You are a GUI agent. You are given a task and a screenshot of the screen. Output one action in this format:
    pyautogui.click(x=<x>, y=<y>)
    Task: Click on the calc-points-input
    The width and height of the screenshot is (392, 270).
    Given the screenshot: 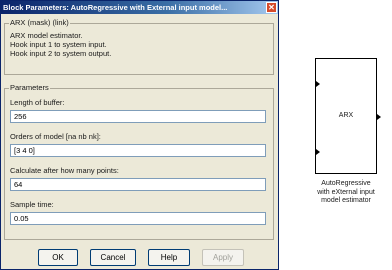 What is the action you would take?
    pyautogui.click(x=138, y=184)
    